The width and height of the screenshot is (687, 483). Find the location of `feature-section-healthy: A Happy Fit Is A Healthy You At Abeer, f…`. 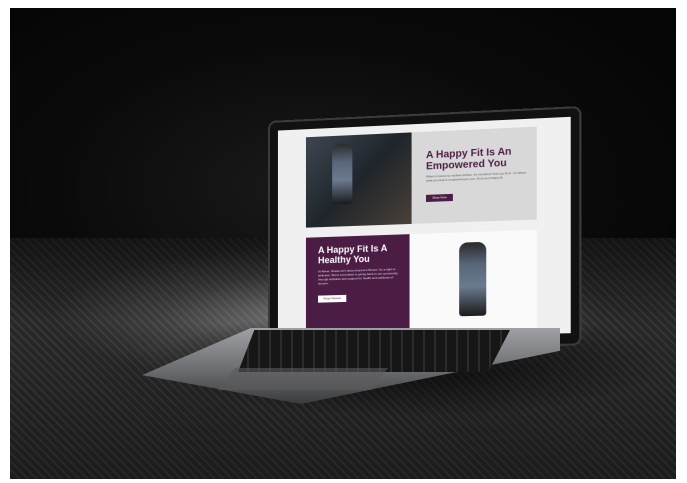

feature-section-healthy: A Happy Fit Is A Healthy You At Abeer, f… is located at coordinates (421, 282).